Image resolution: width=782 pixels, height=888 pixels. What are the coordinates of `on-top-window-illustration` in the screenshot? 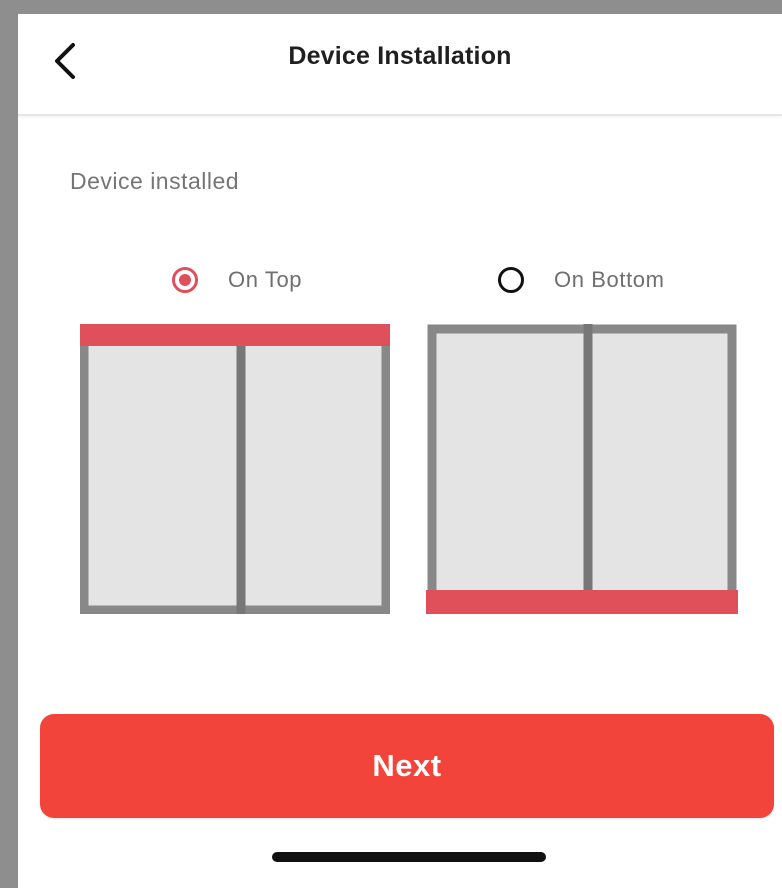 It's located at (235, 469).